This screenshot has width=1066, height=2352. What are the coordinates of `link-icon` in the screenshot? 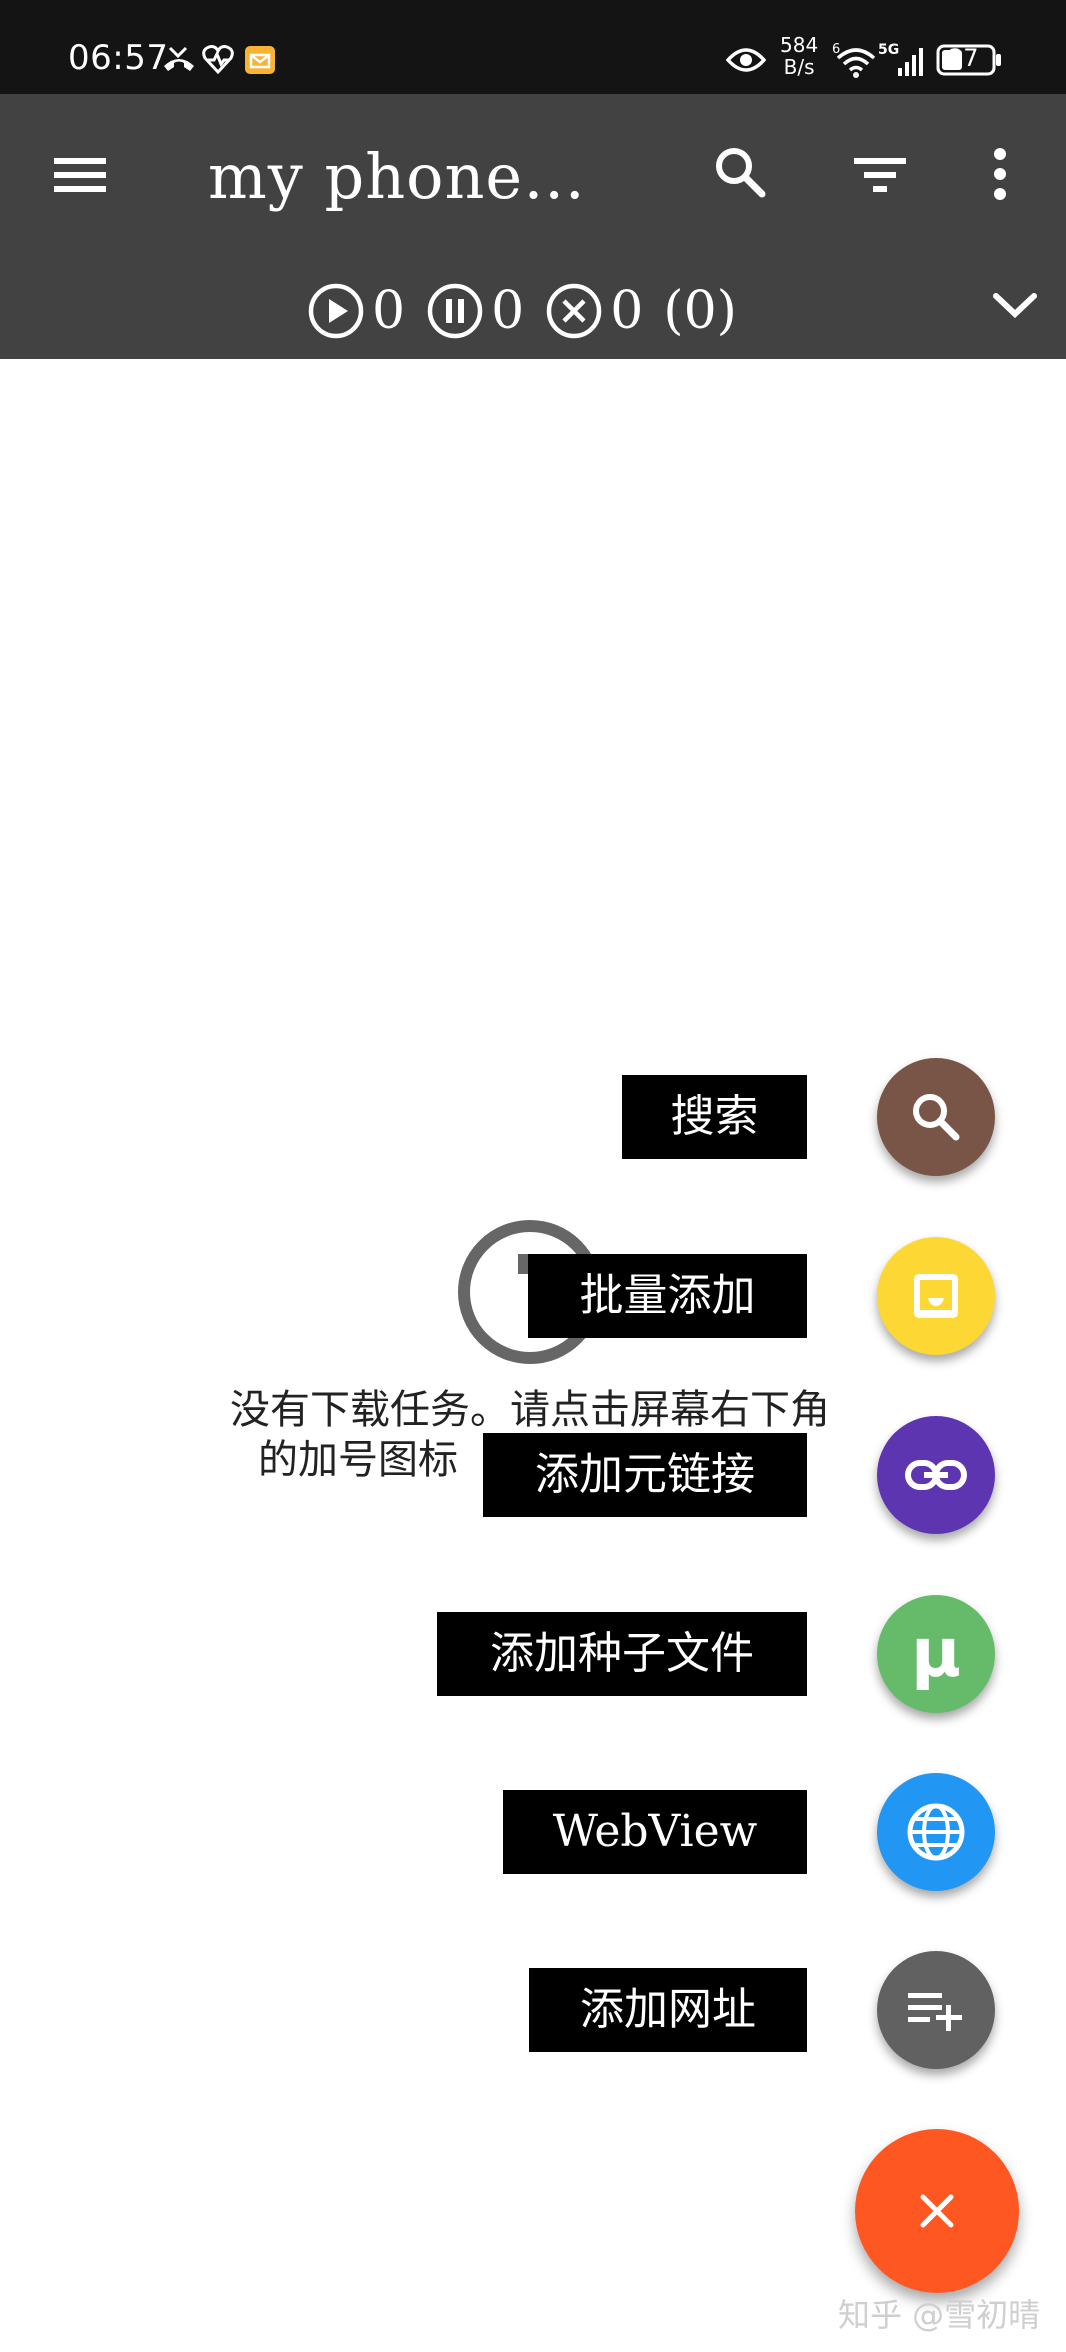 It's located at (936, 1475).